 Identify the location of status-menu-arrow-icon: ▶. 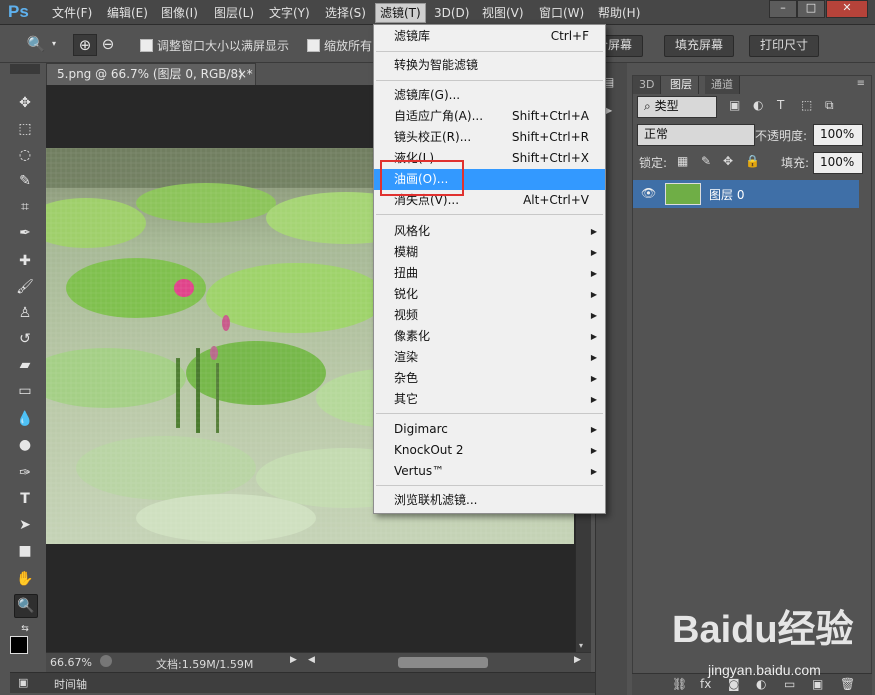
(293, 660).